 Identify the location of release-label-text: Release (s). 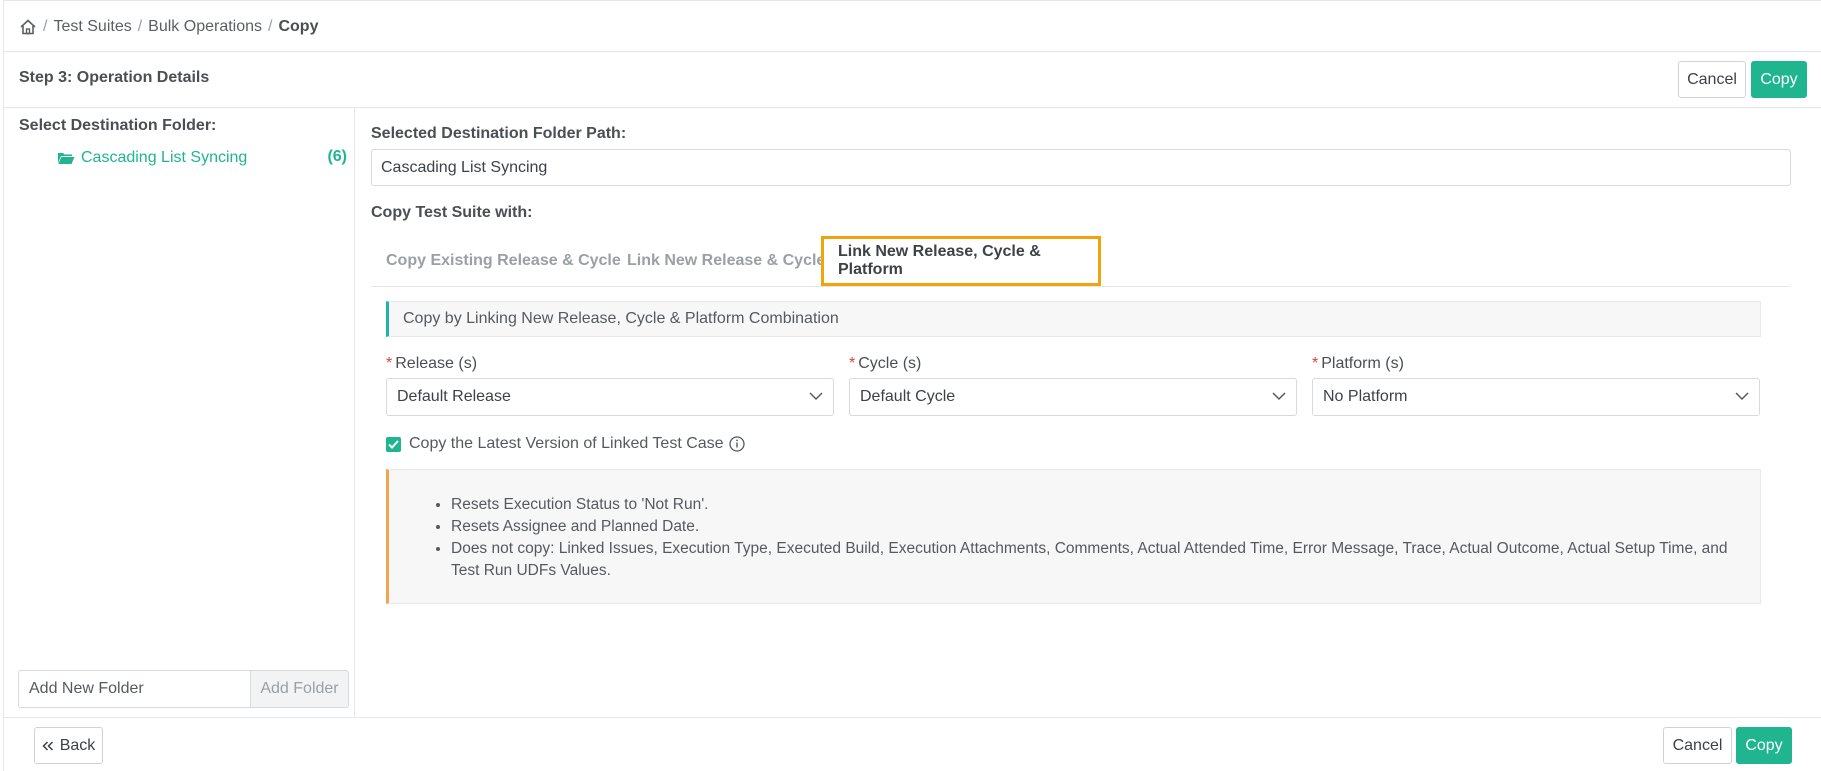
(436, 363).